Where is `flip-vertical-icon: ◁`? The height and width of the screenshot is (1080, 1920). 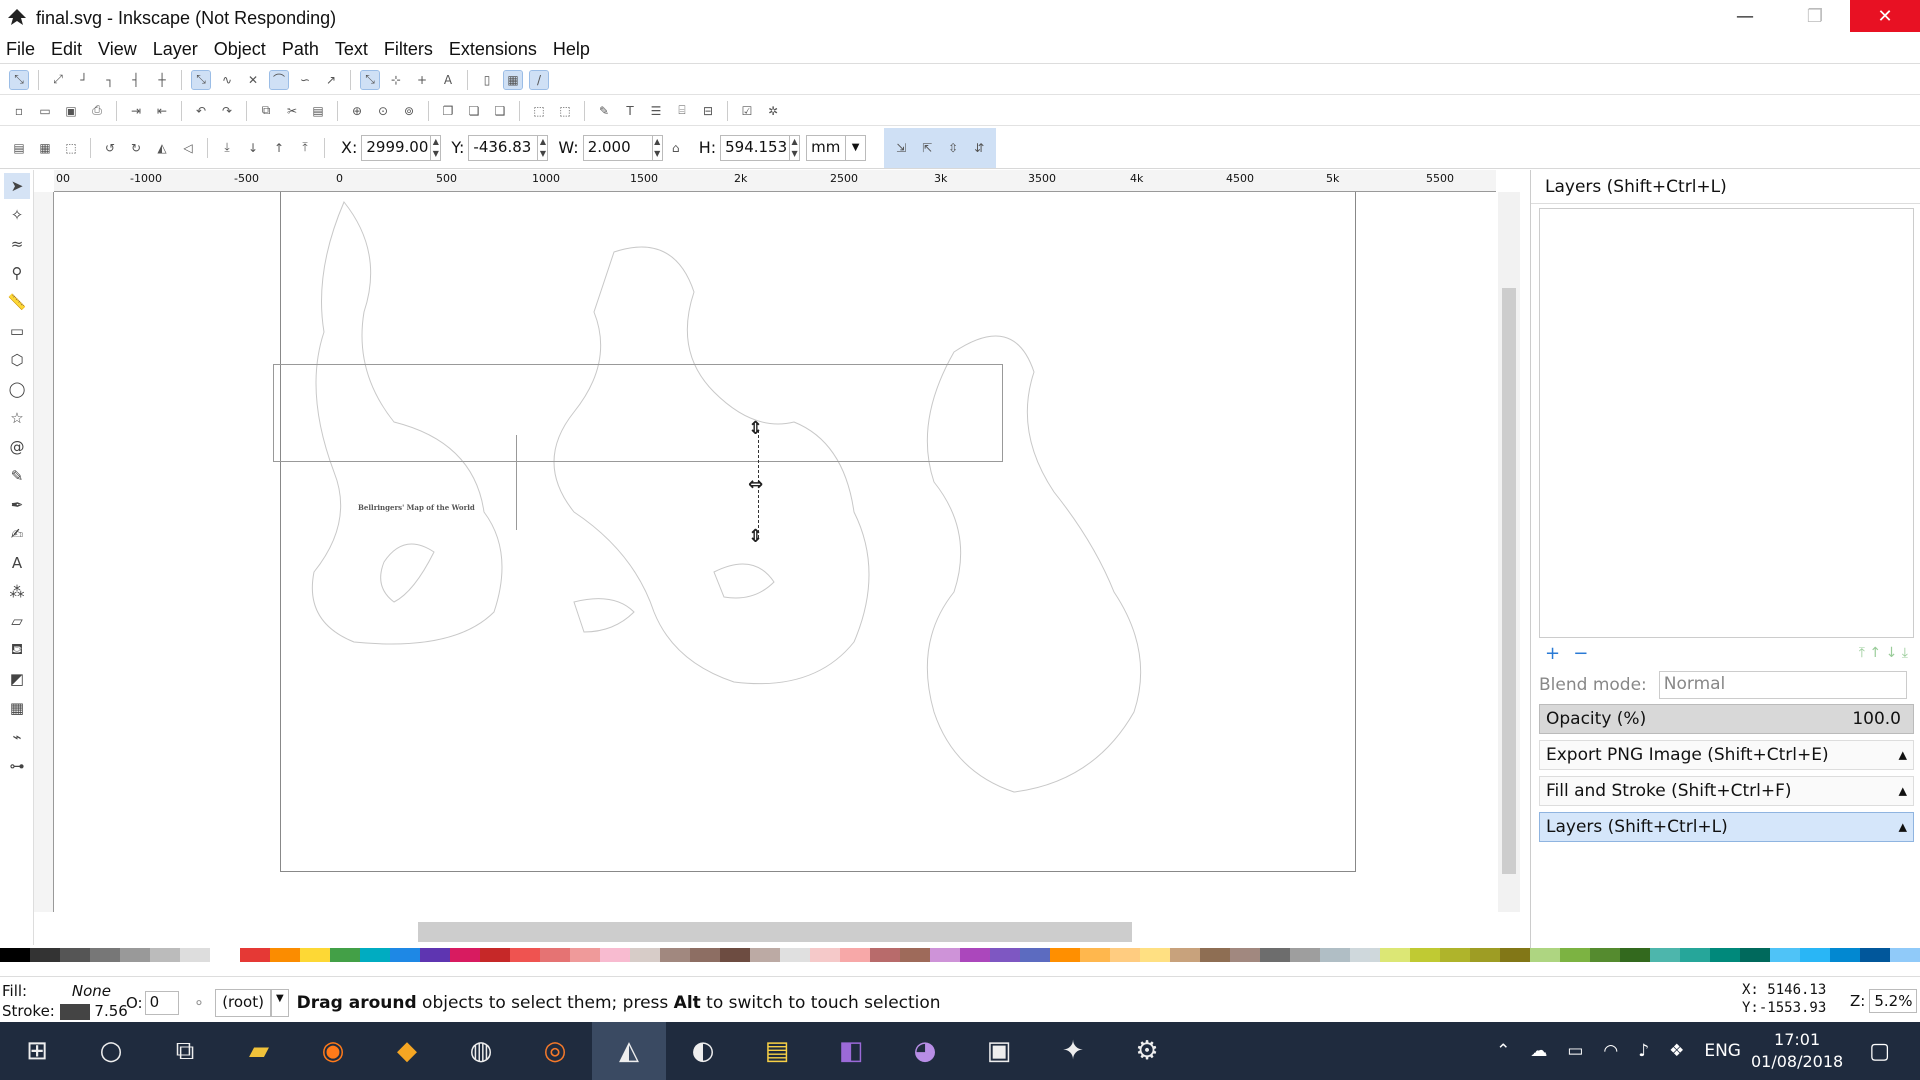 flip-vertical-icon: ◁ is located at coordinates (188, 148).